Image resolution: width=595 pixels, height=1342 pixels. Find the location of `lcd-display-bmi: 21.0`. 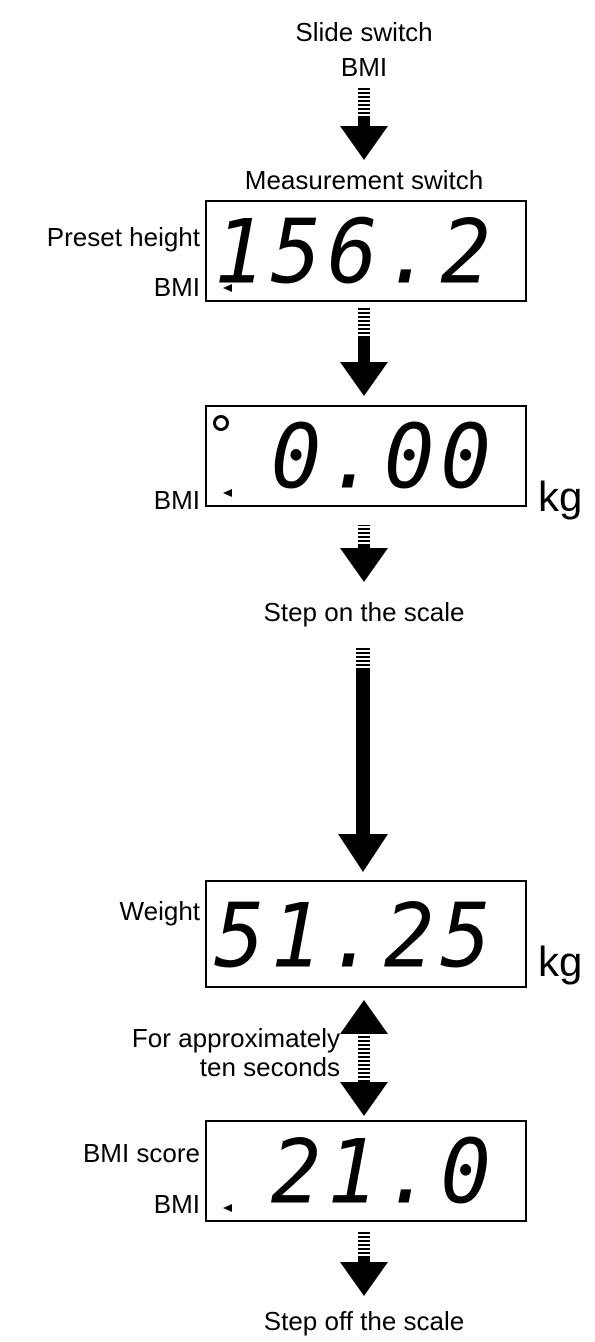

lcd-display-bmi: 21.0 is located at coordinates (366, 1171).